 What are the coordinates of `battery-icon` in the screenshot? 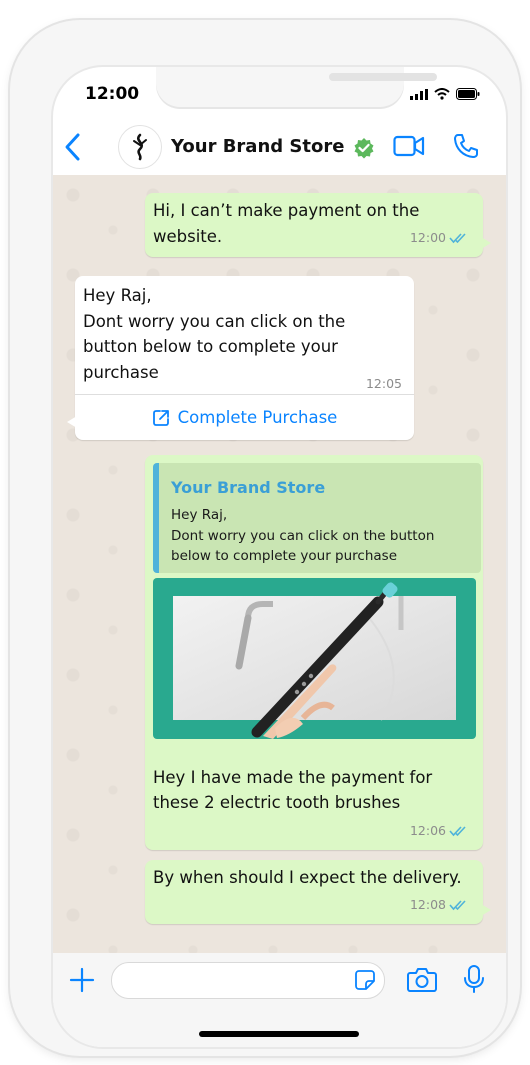 It's located at (468, 94).